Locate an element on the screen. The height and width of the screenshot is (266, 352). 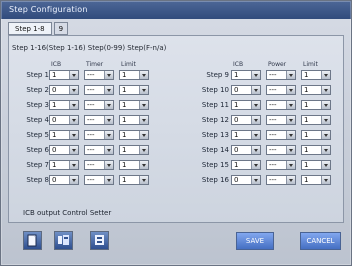
right-row-5-icb-select: 1 is located at coordinates (246, 135).